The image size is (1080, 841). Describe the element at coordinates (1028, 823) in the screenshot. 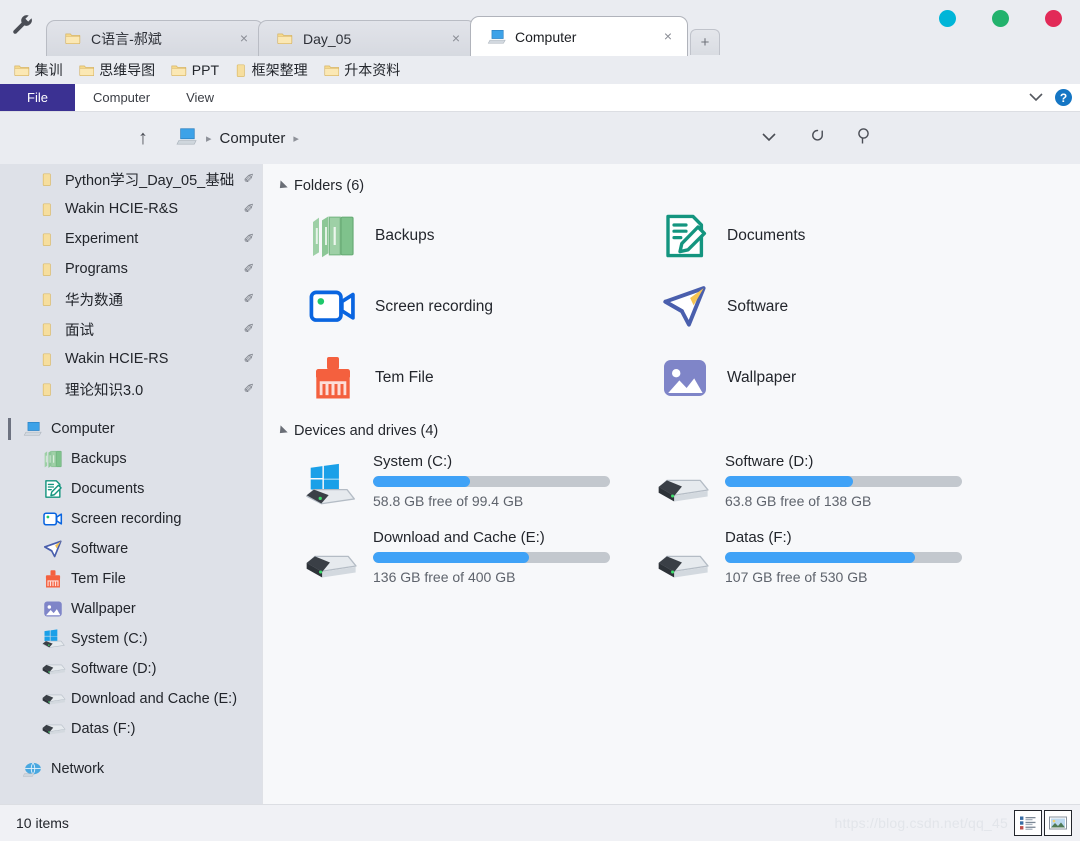

I see `details-view-button` at that location.